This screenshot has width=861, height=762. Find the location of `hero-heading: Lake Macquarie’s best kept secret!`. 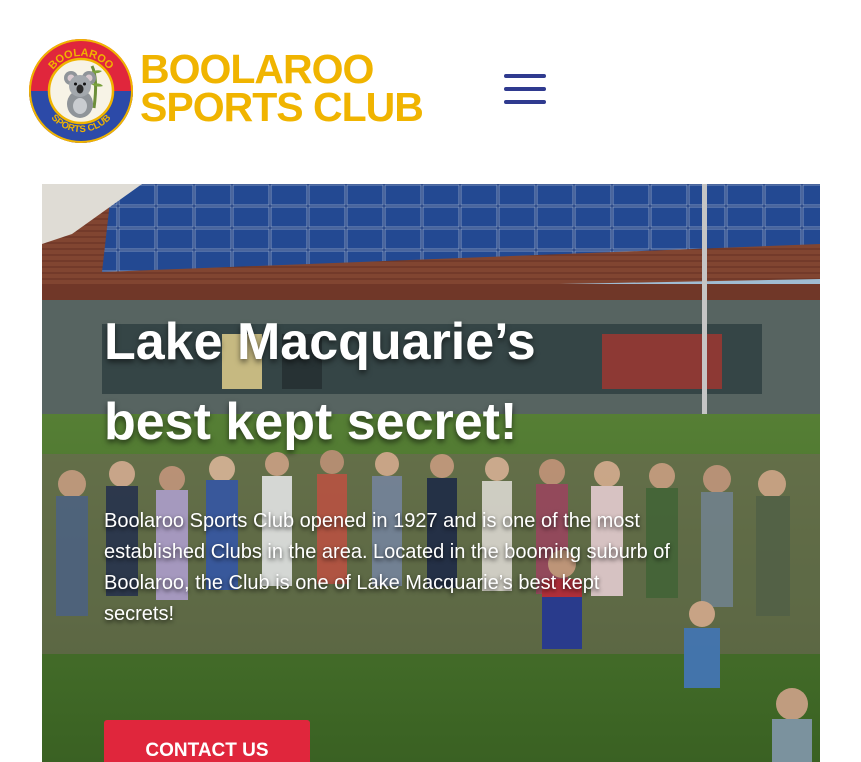

hero-heading: Lake Macquarie’s best kept secret! is located at coordinates (384, 382).